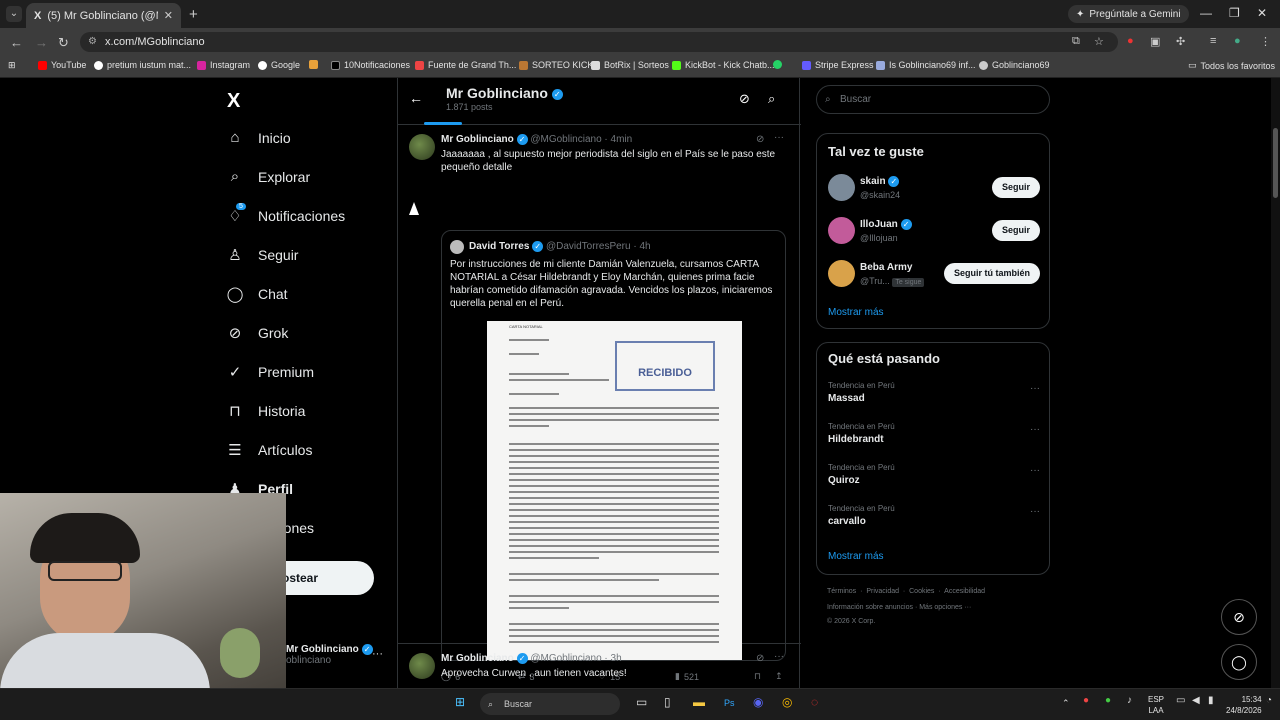  What do you see at coordinates (991, 273) in the screenshot?
I see `follow-back-button: Seguir tú también` at bounding box center [991, 273].